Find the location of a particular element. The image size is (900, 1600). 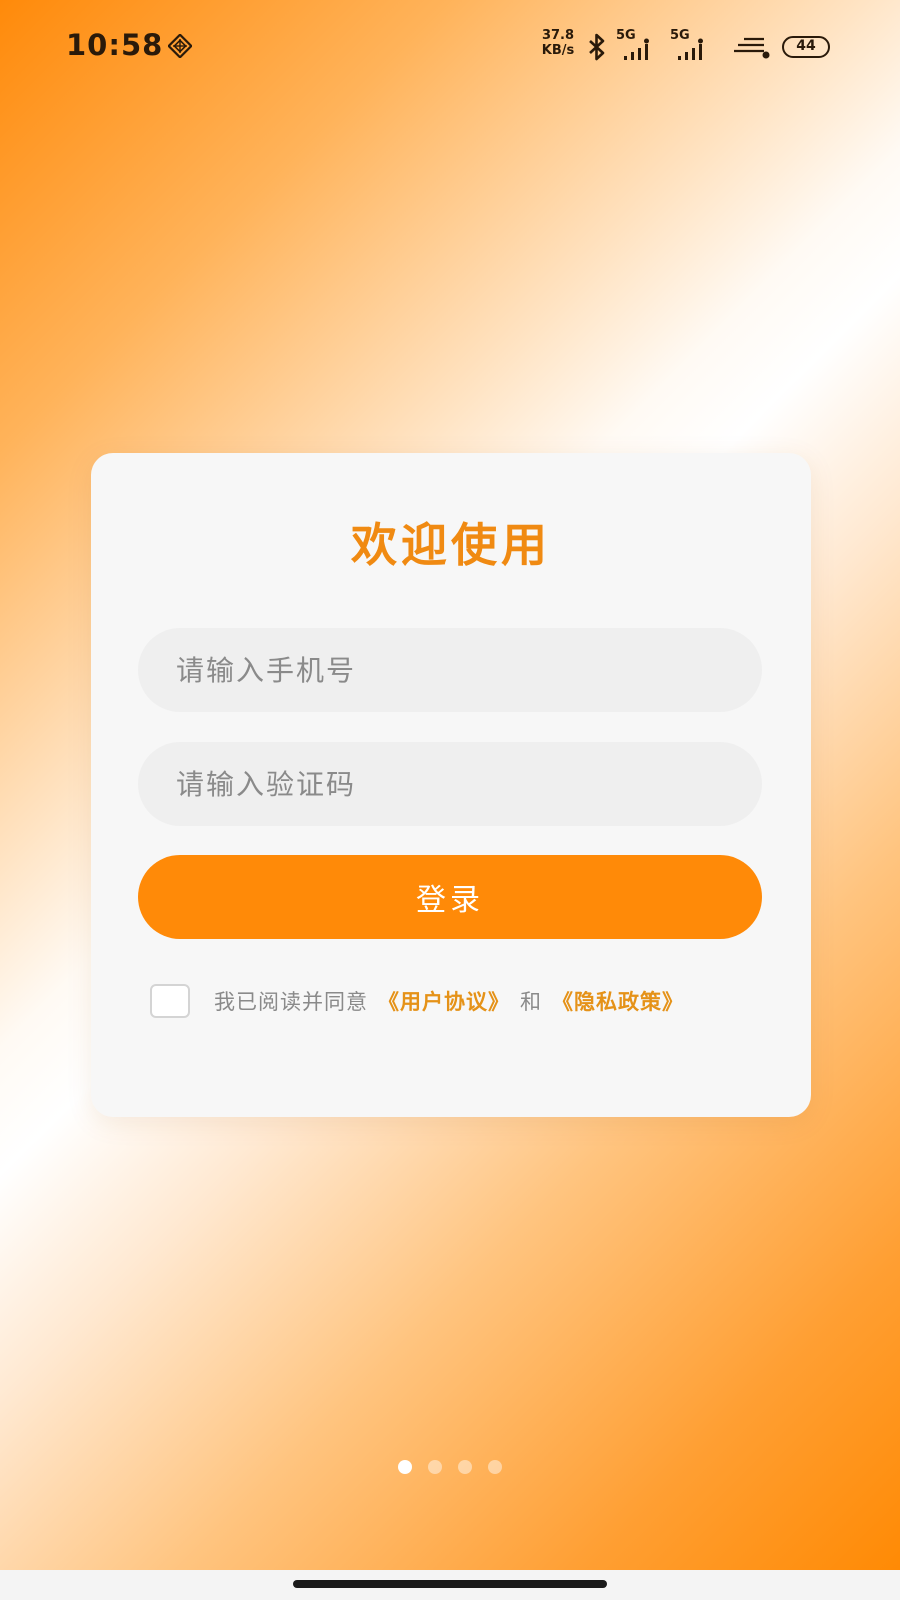

page-indicator is located at coordinates (450, 1467).